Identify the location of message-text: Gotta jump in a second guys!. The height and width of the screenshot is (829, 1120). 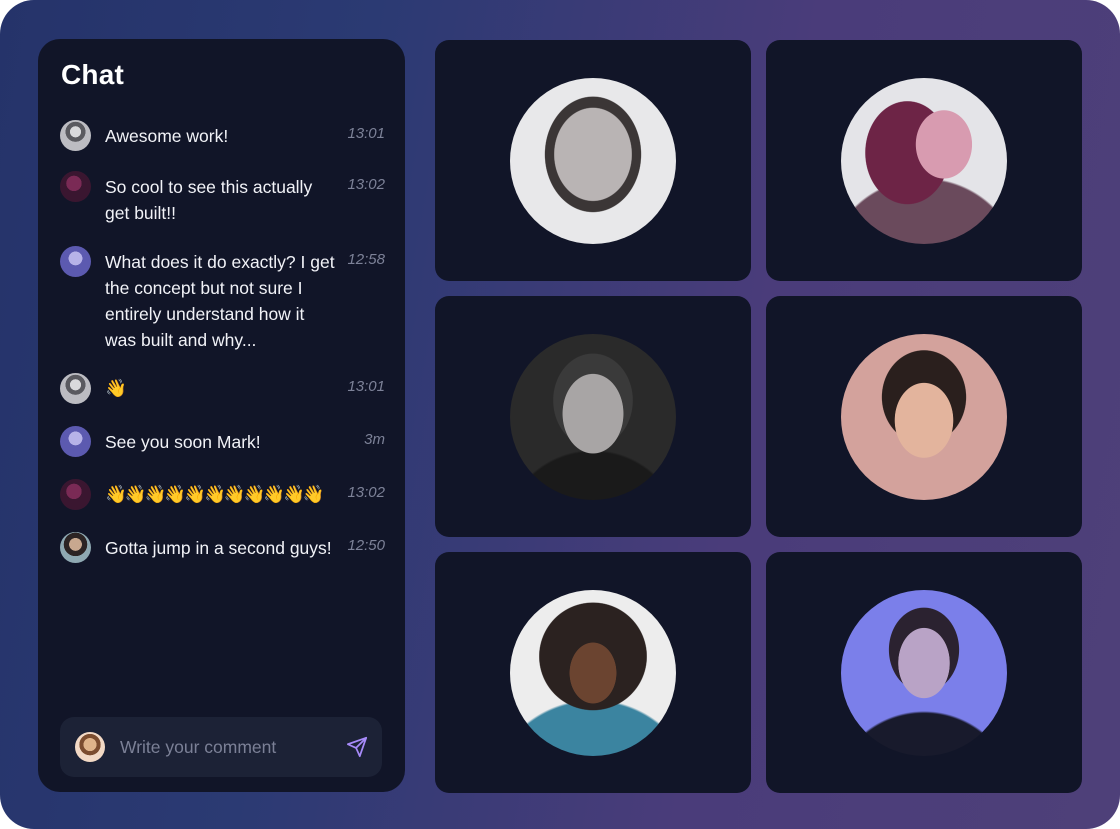
(218, 548).